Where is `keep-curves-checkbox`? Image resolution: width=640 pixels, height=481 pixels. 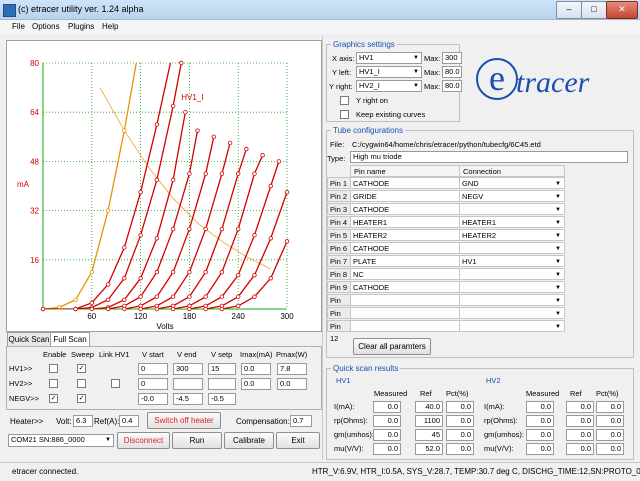
keep-curves-checkbox is located at coordinates (344, 114).